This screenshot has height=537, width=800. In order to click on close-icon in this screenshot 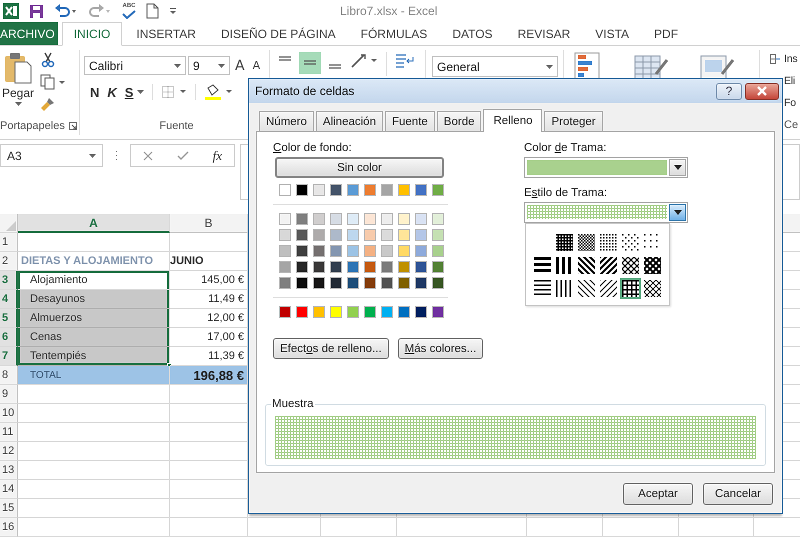, I will do `click(762, 91)`.